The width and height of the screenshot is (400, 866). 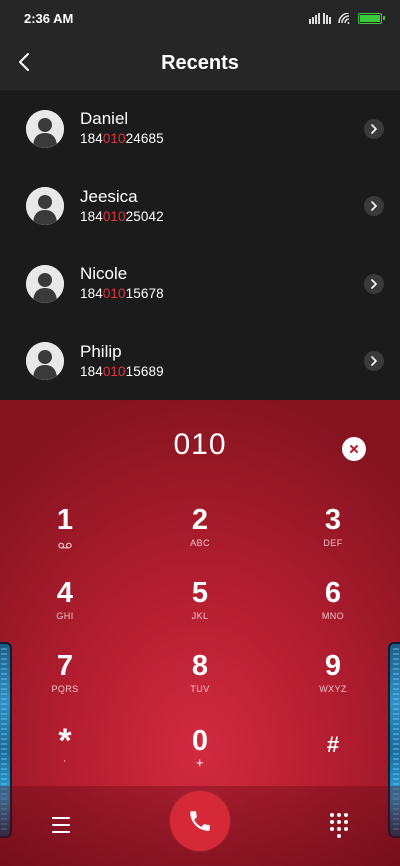 What do you see at coordinates (344, 18) in the screenshot?
I see `wifi-icon` at bounding box center [344, 18].